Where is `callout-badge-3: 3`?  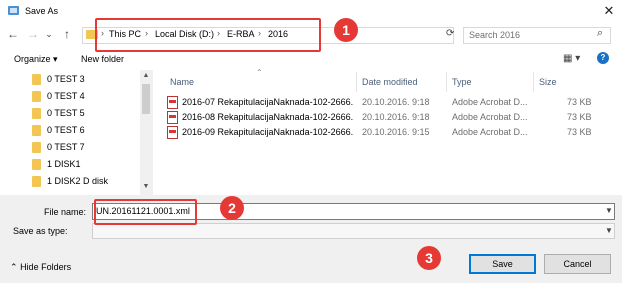 callout-badge-3: 3 is located at coordinates (429, 258).